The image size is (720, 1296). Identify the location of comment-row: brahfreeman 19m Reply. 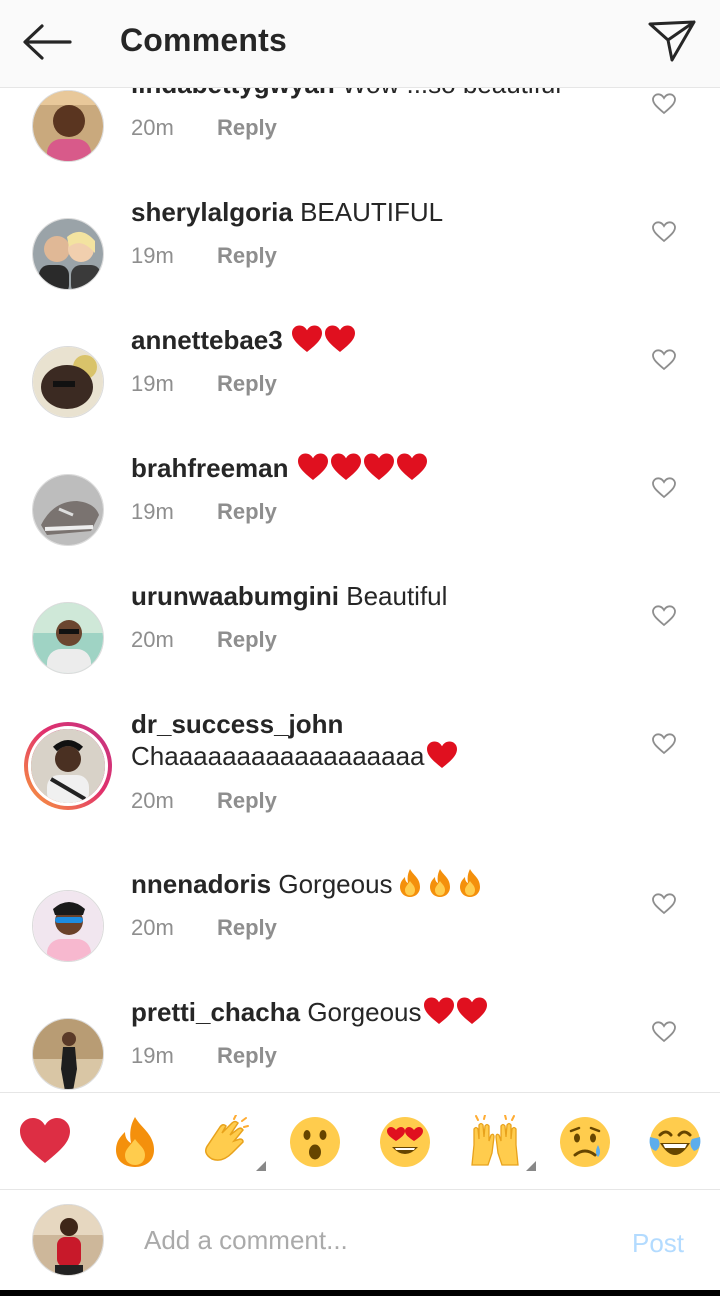
(360, 516).